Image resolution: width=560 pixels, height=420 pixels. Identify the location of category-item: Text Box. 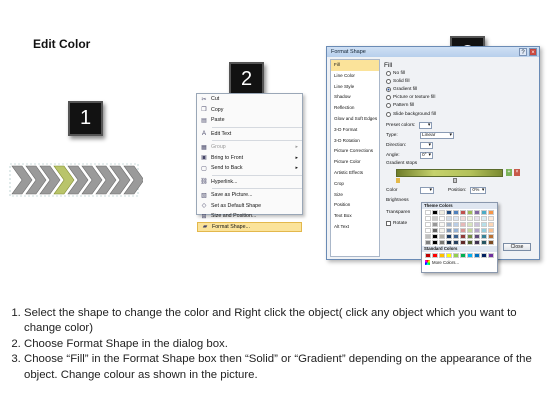
(355, 216).